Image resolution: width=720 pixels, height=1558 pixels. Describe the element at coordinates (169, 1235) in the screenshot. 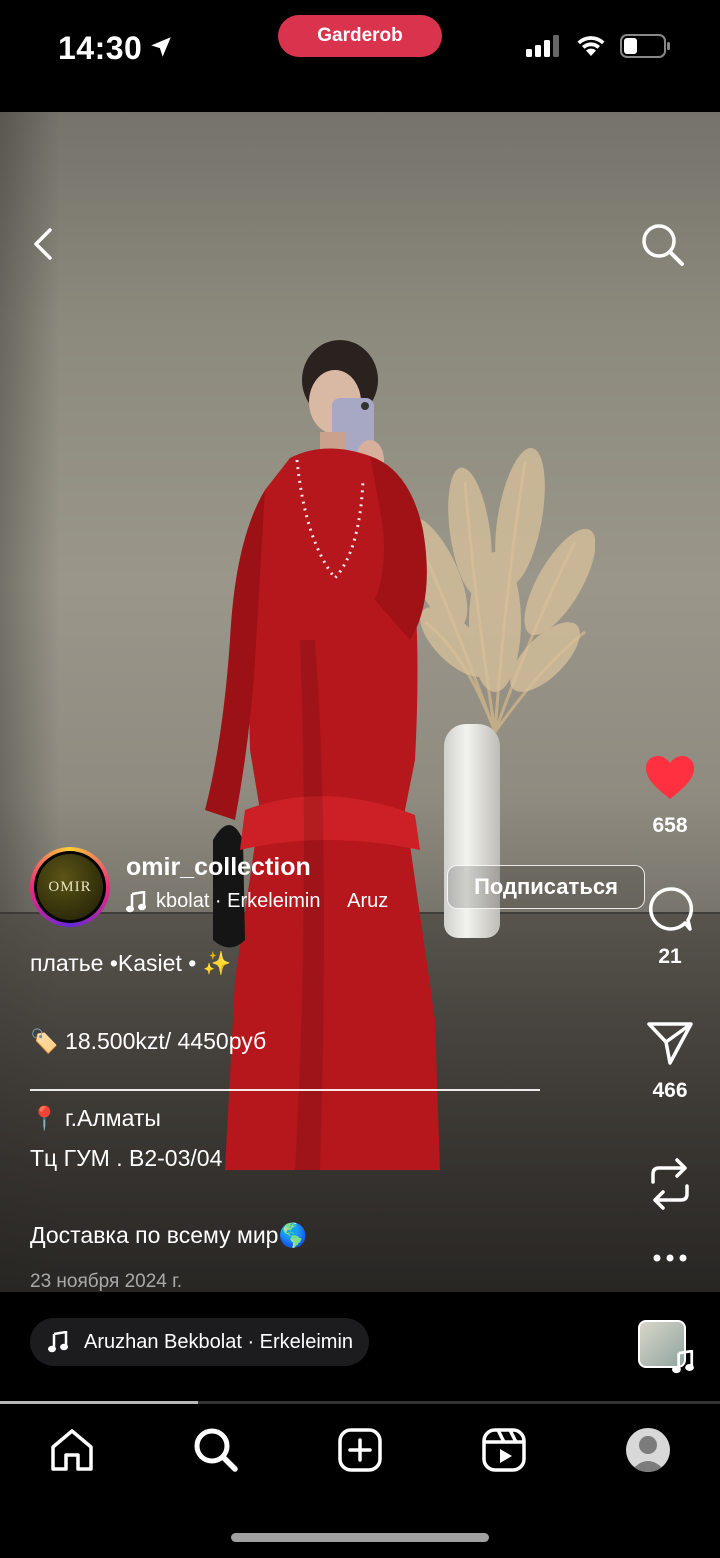

I see `caption-delivery: Доставка по всему мир🌎` at that location.